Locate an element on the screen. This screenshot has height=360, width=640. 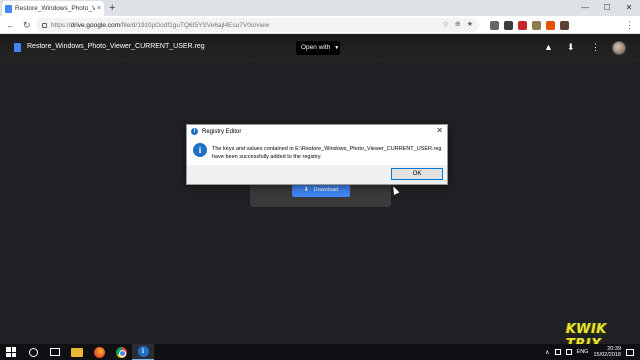
open-with-button: Open with ▼ is located at coordinates (318, 48).